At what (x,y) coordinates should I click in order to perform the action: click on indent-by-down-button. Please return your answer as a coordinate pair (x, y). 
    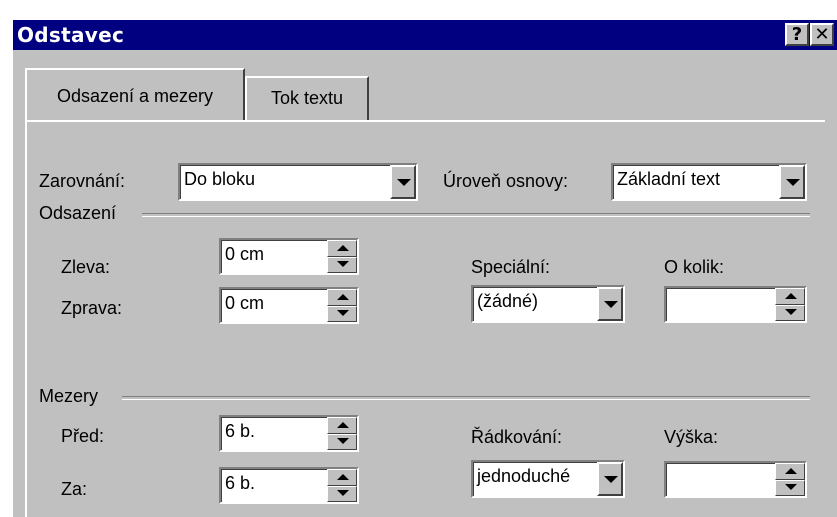
    Looking at the image, I should click on (790, 312).